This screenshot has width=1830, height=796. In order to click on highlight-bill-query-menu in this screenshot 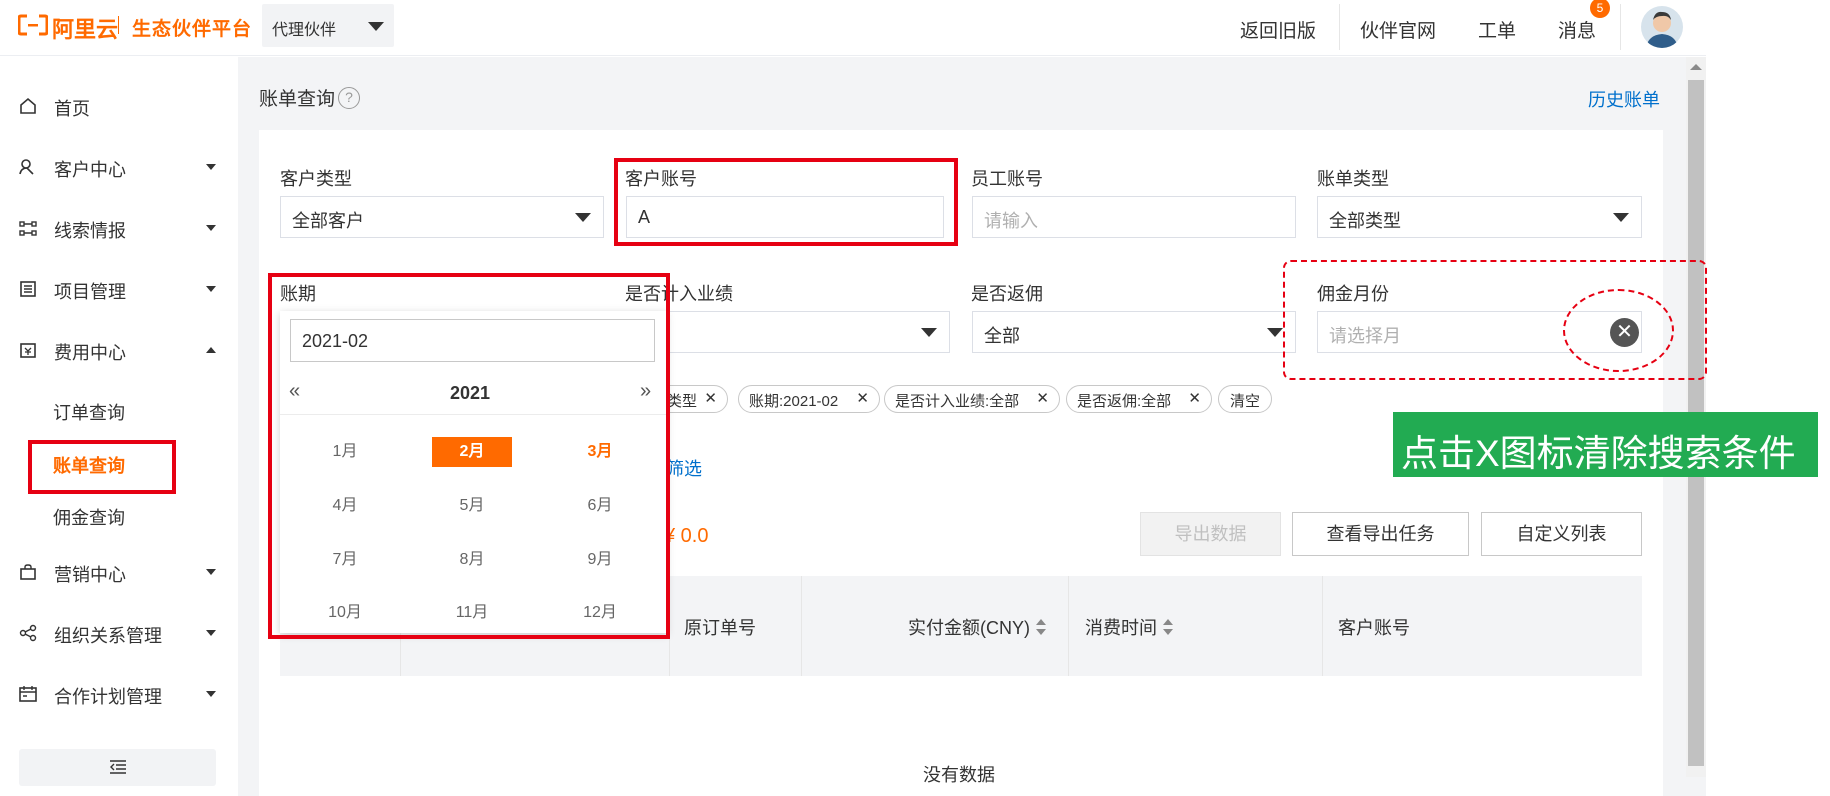, I will do `click(102, 467)`.